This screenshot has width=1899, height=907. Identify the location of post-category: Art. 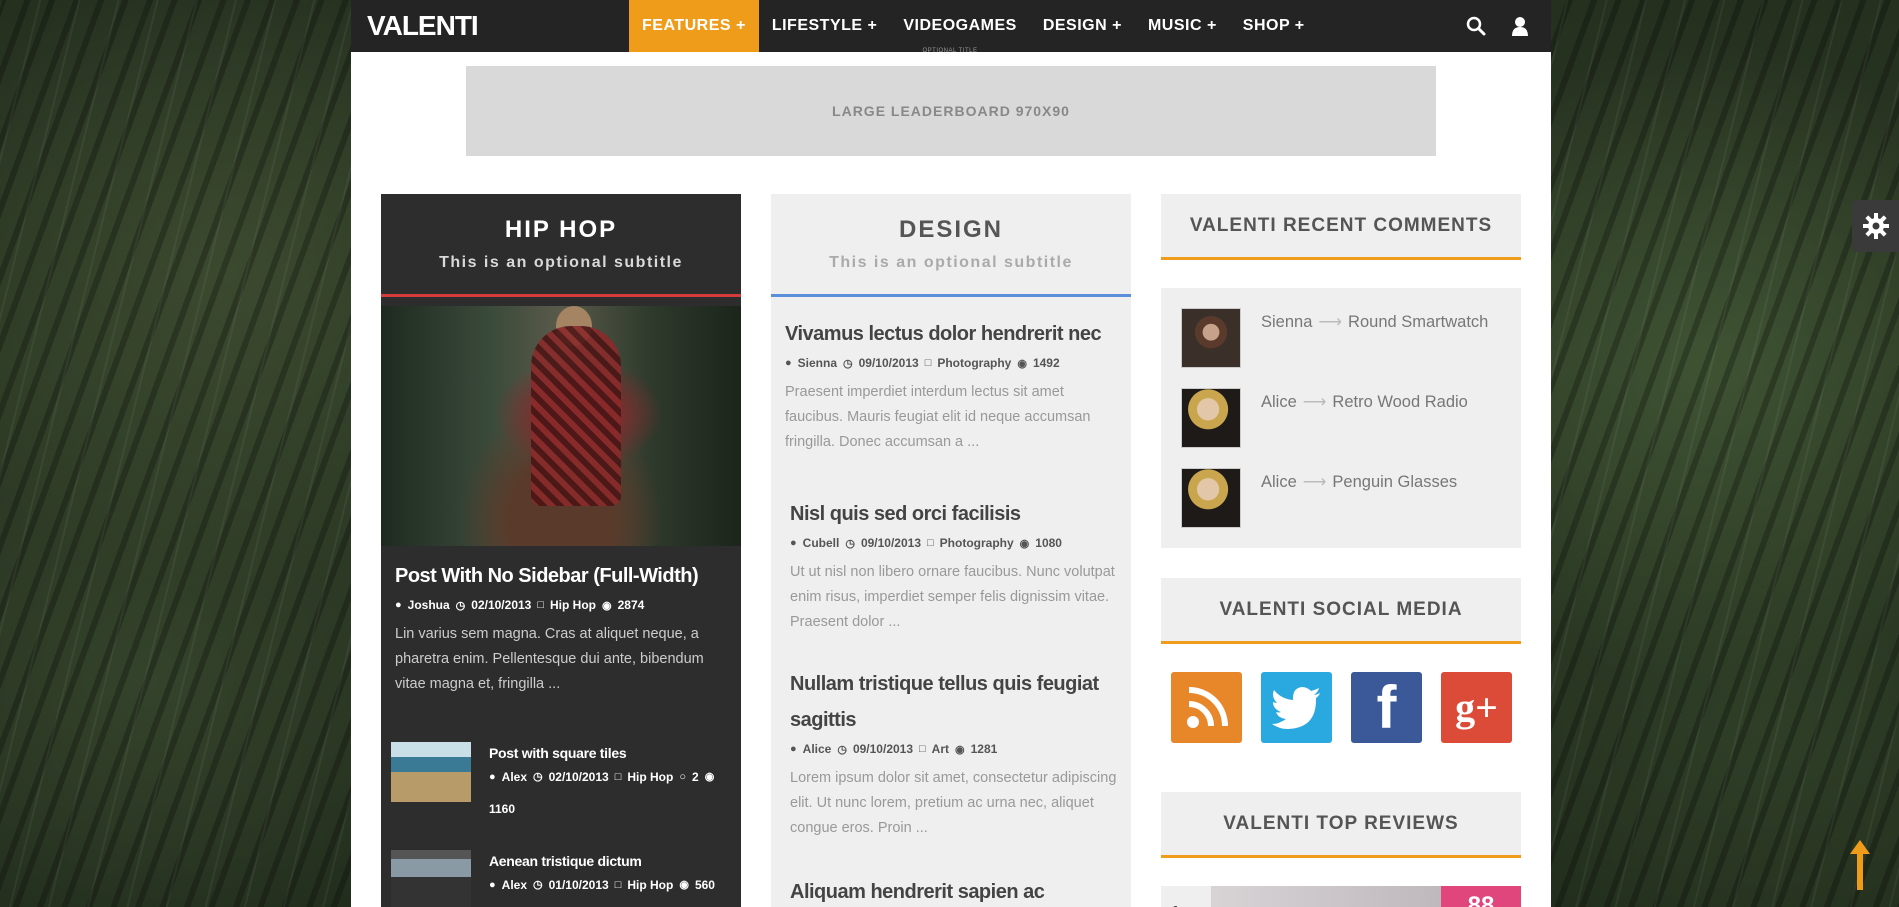
(940, 749).